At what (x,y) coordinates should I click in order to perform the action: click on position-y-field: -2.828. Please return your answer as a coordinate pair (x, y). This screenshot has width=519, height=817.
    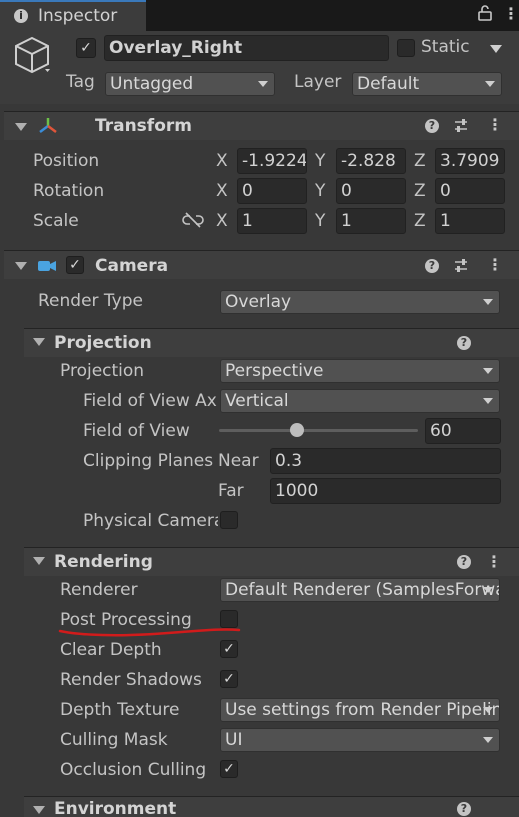
    Looking at the image, I should click on (371, 161).